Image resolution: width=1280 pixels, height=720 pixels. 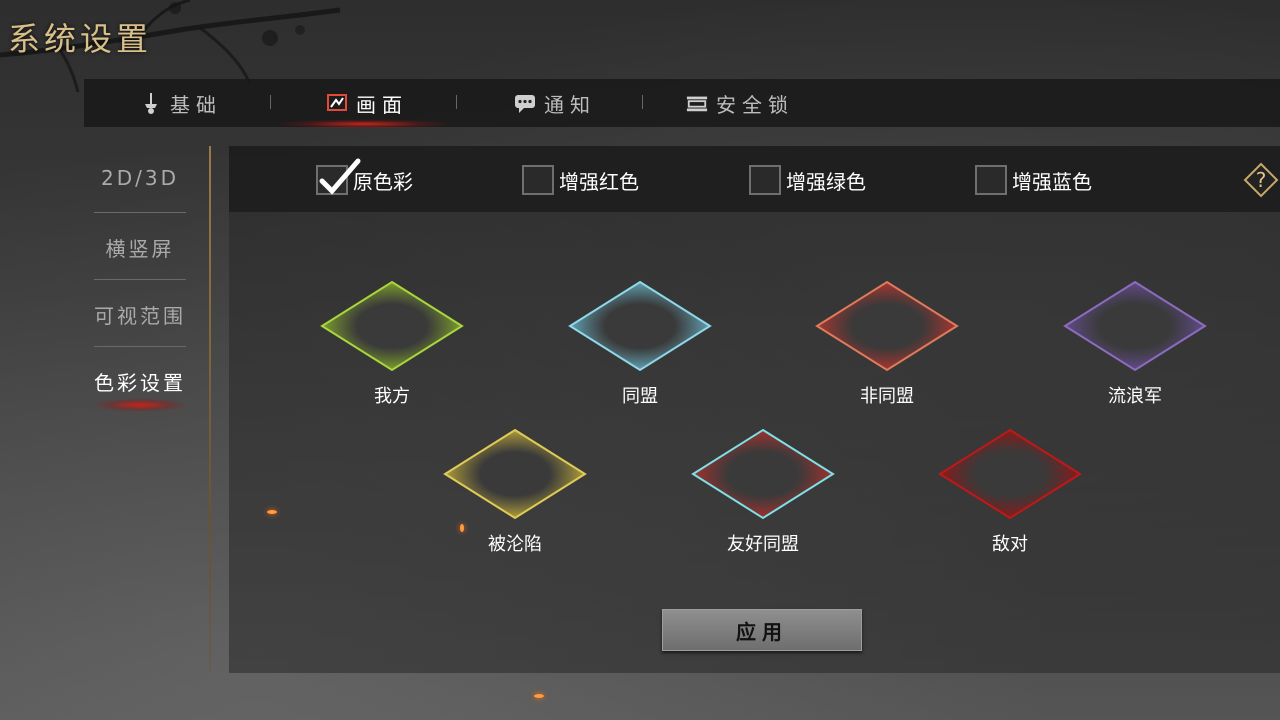 What do you see at coordinates (383, 181) in the screenshot?
I see `option-label: 原色彩` at bounding box center [383, 181].